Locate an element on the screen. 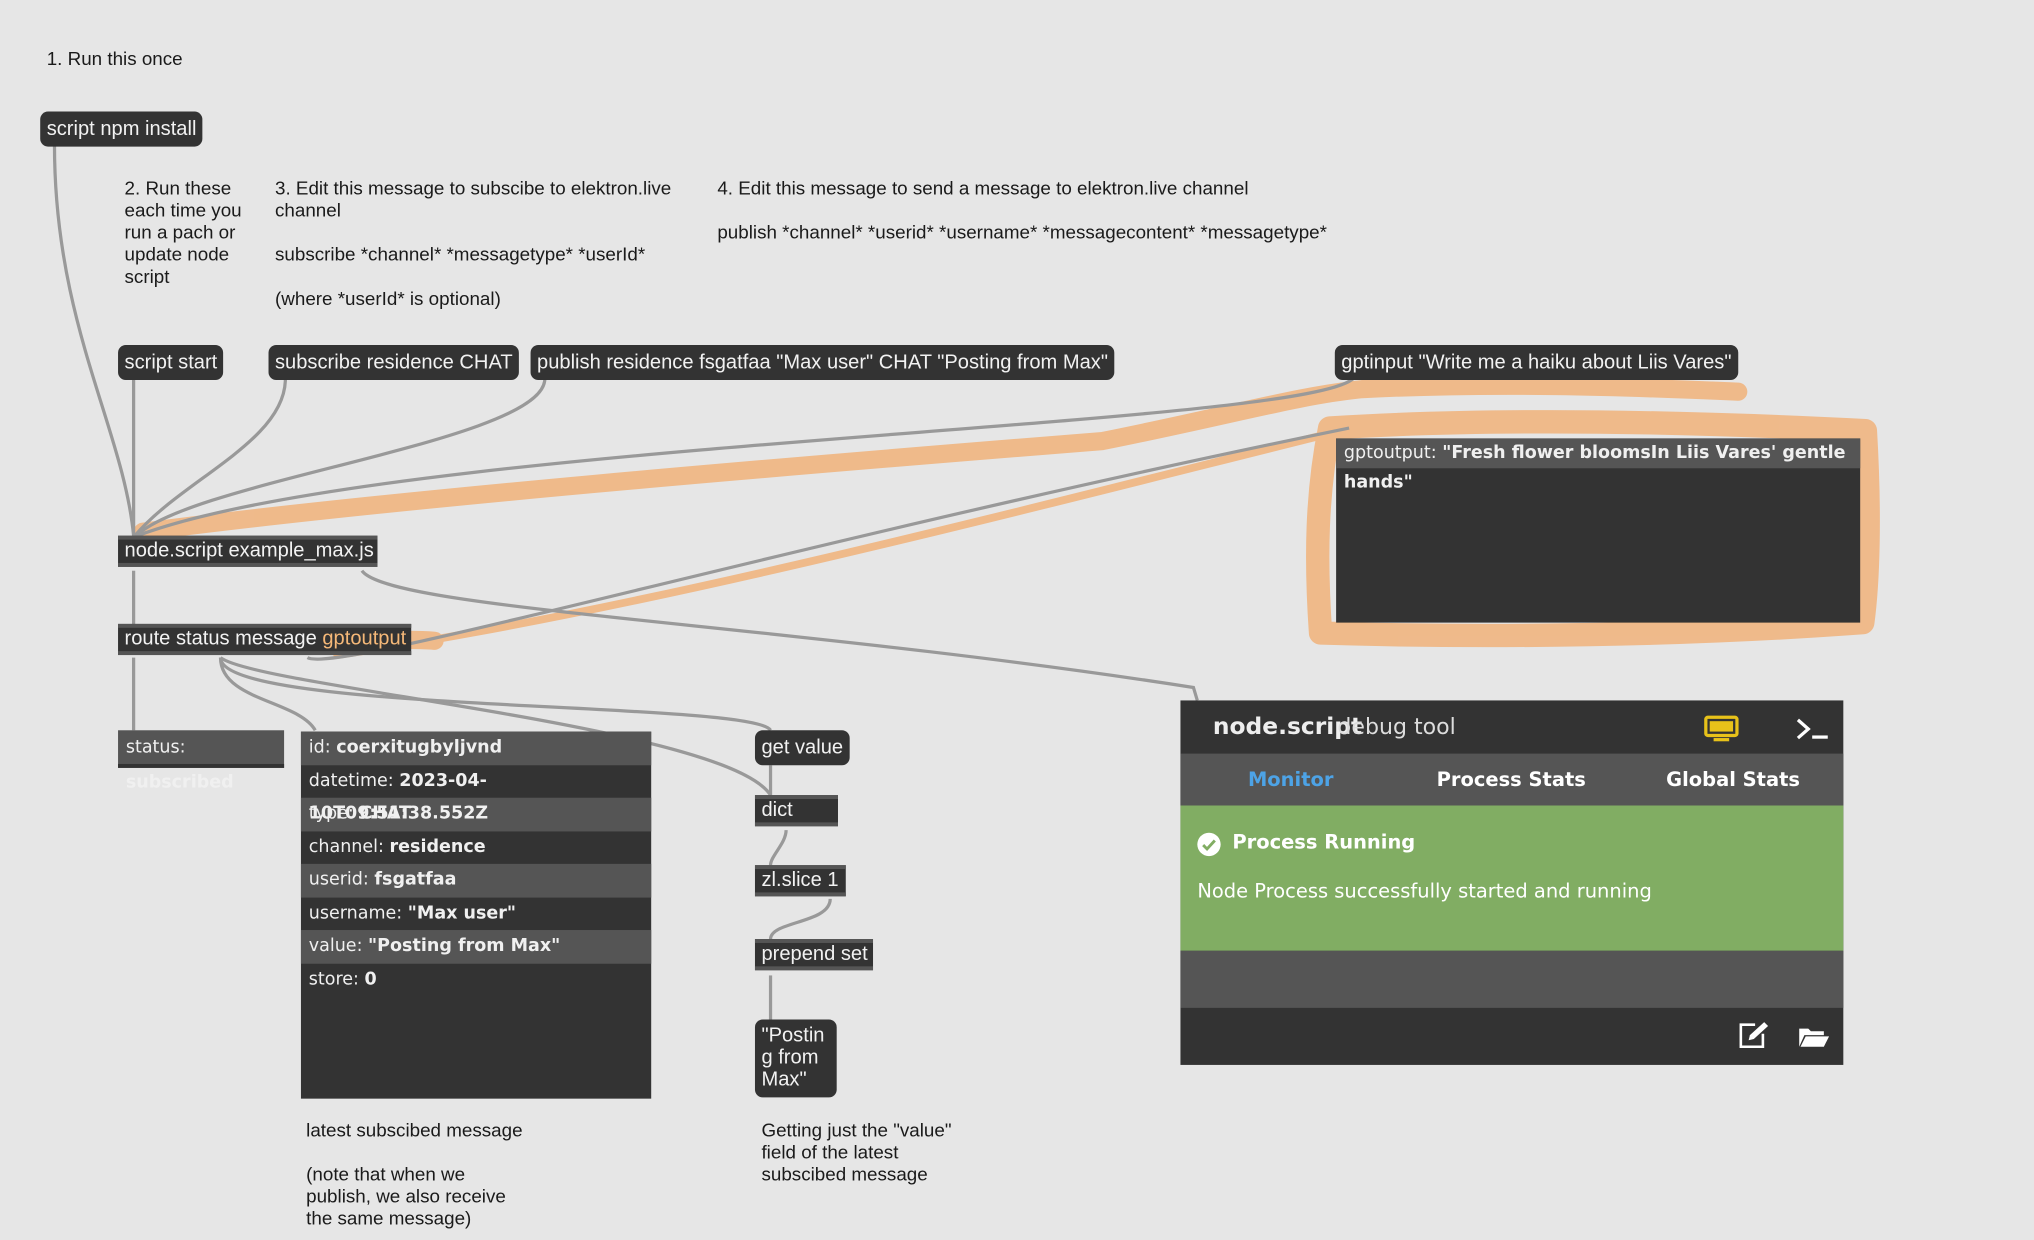  route-object: route status message gptoutput is located at coordinates (265, 639).